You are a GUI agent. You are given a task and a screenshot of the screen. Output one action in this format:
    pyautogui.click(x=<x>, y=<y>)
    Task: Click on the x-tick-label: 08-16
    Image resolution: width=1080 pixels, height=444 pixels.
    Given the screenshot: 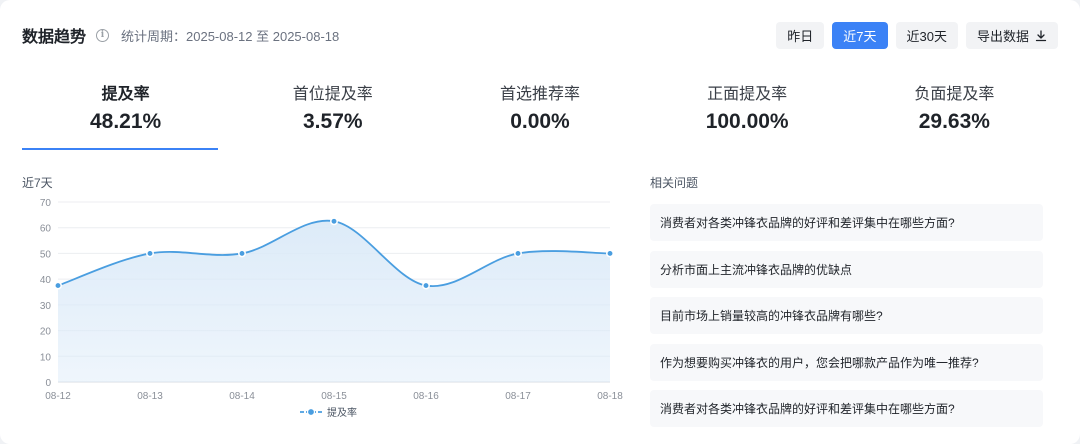 What is the action you would take?
    pyautogui.click(x=426, y=396)
    